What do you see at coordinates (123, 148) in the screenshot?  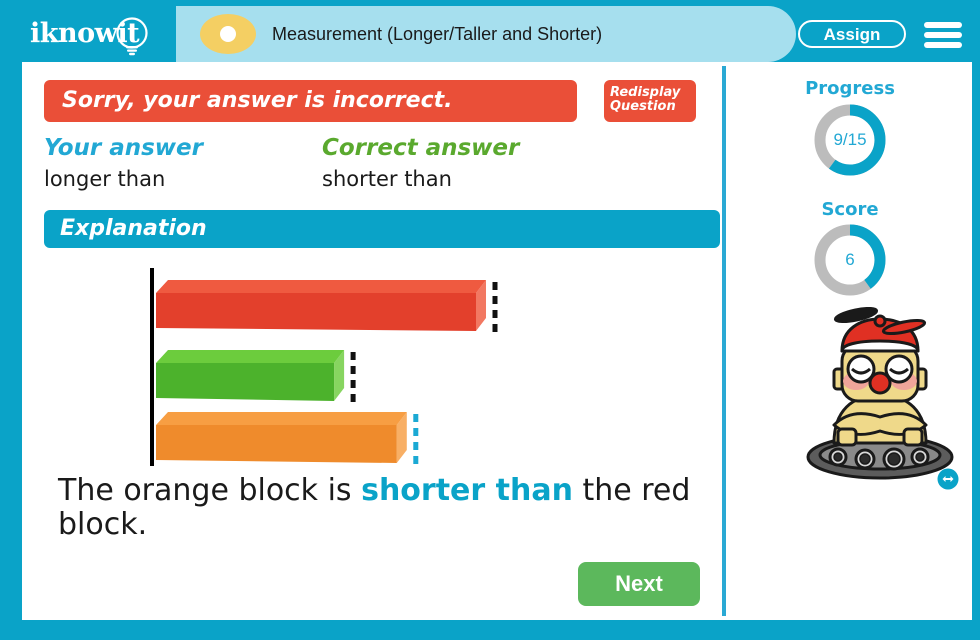 I see `your-answer-label: Your answer` at bounding box center [123, 148].